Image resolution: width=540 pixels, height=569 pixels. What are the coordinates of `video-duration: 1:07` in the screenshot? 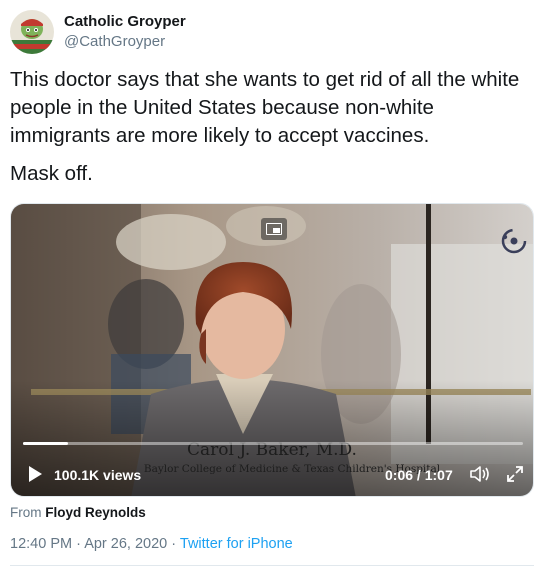 It's located at (438, 475).